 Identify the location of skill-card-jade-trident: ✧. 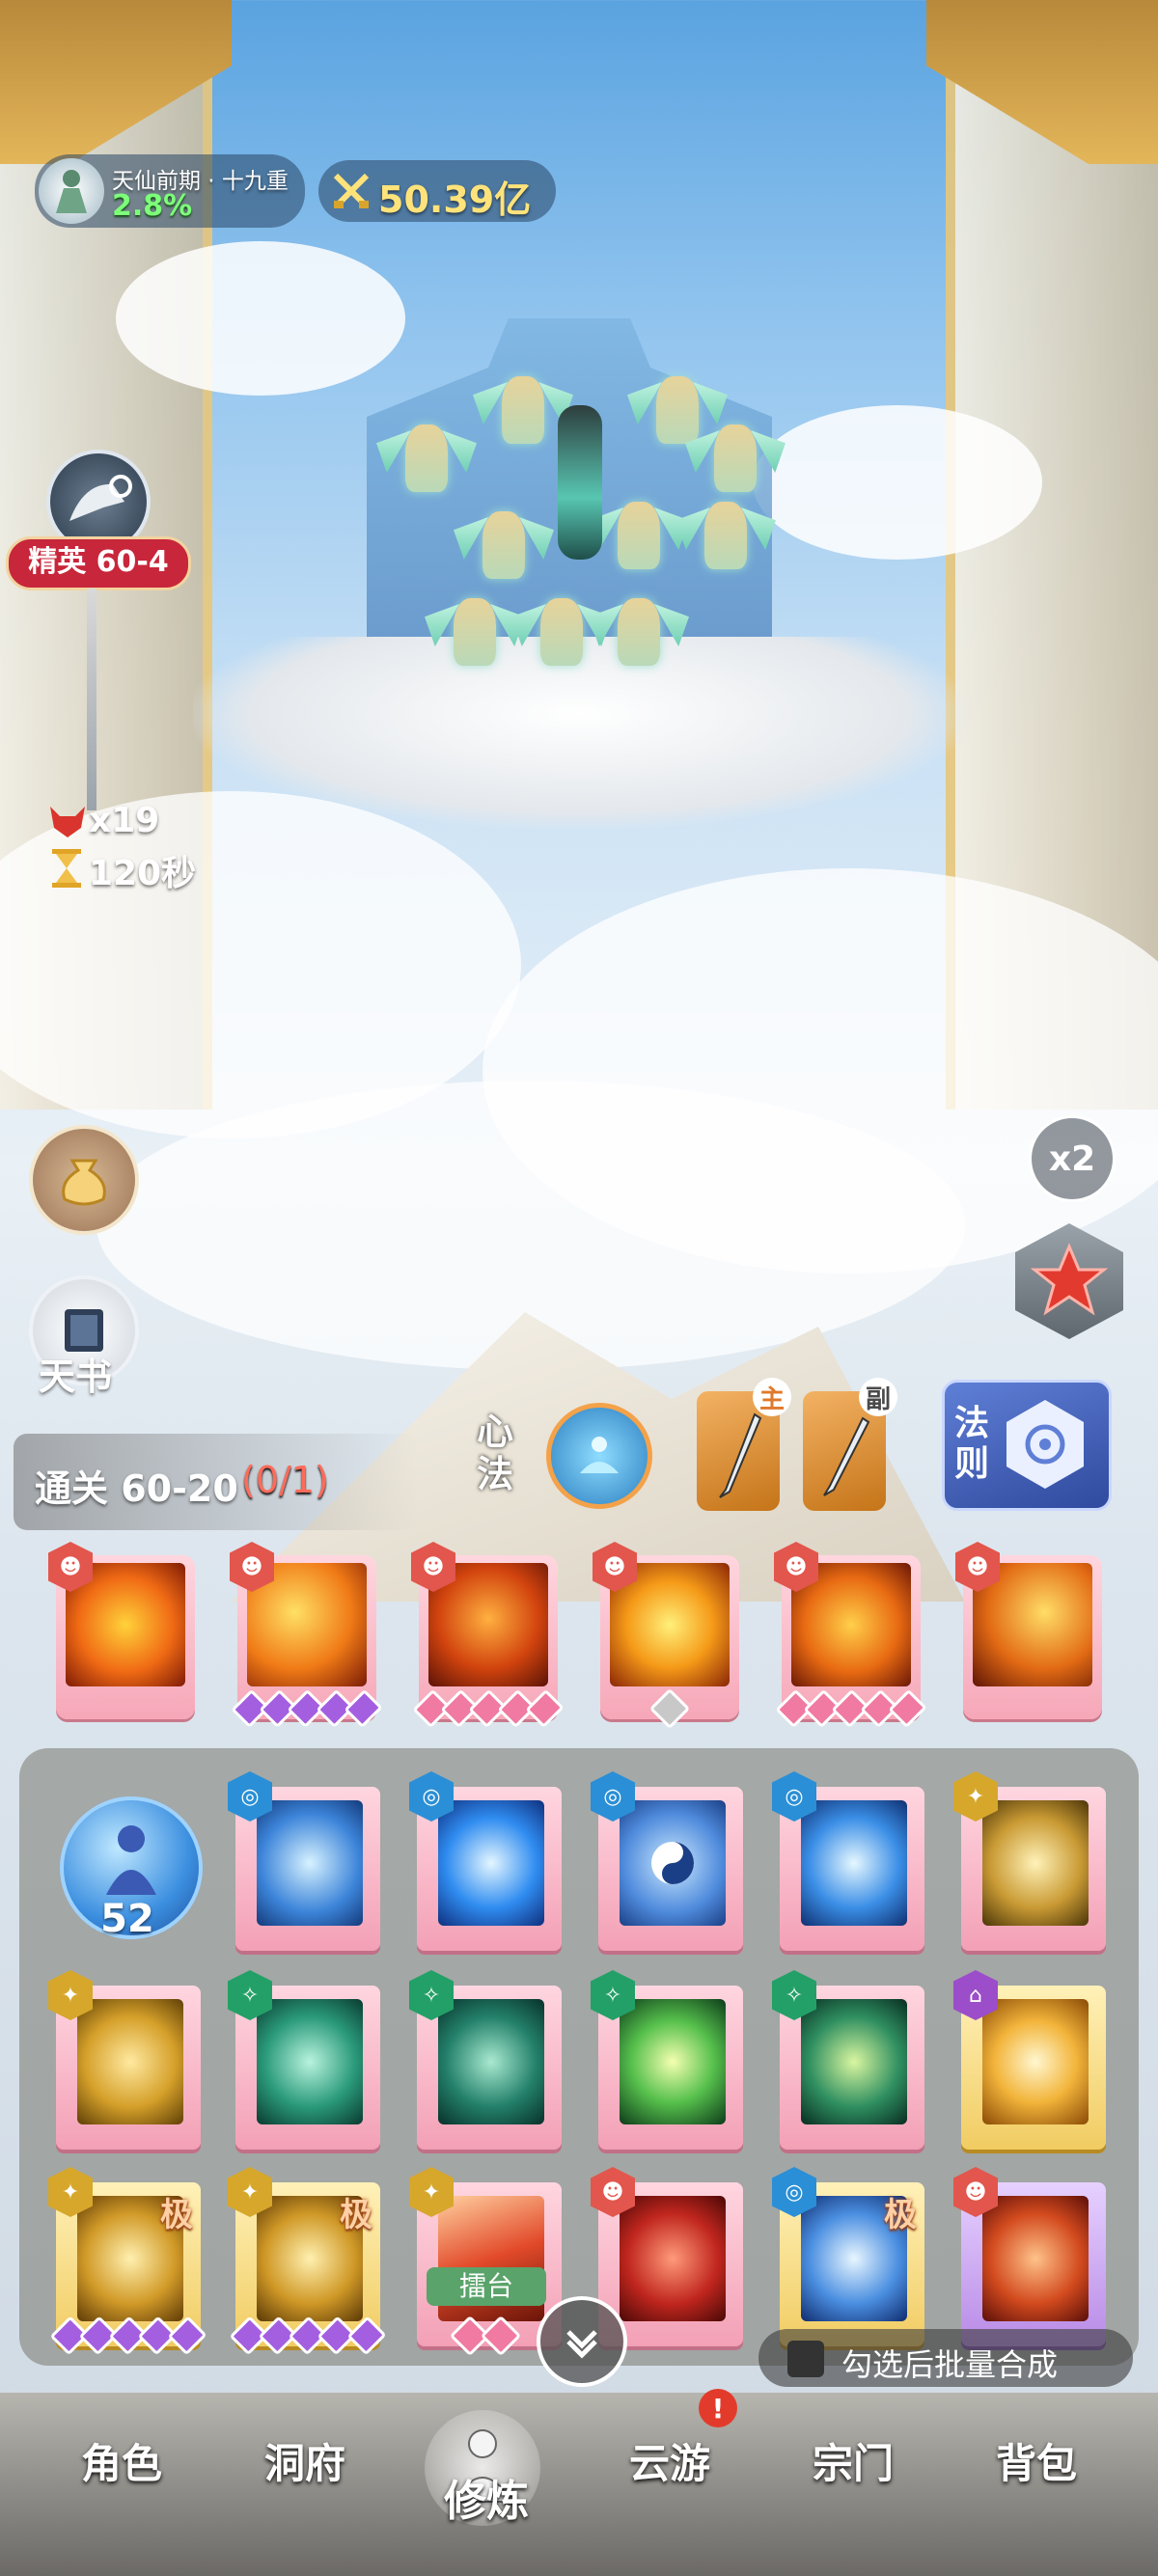
(304, 2060).